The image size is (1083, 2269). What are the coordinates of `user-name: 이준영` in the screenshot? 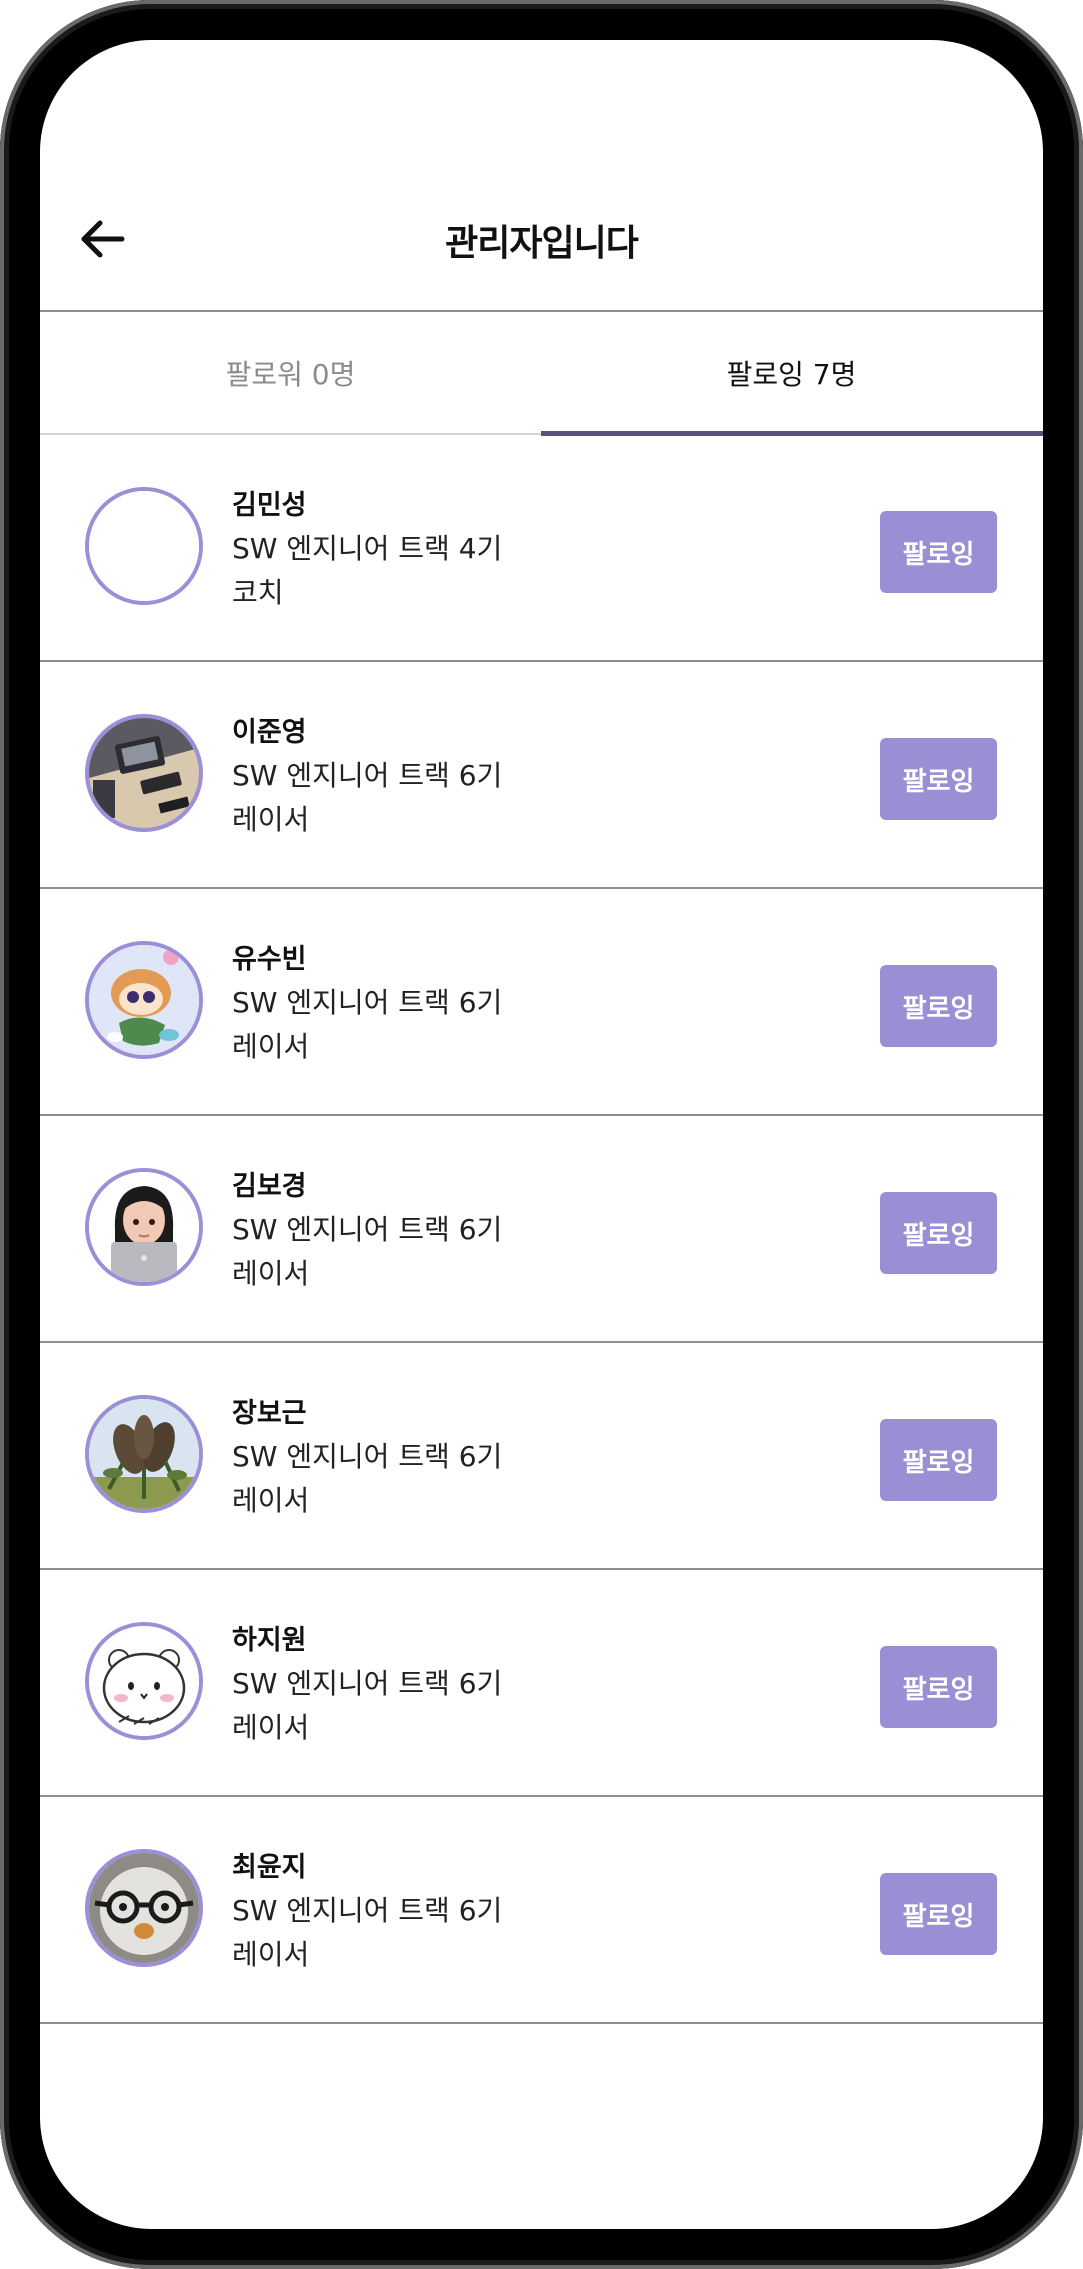 It's located at (269, 732).